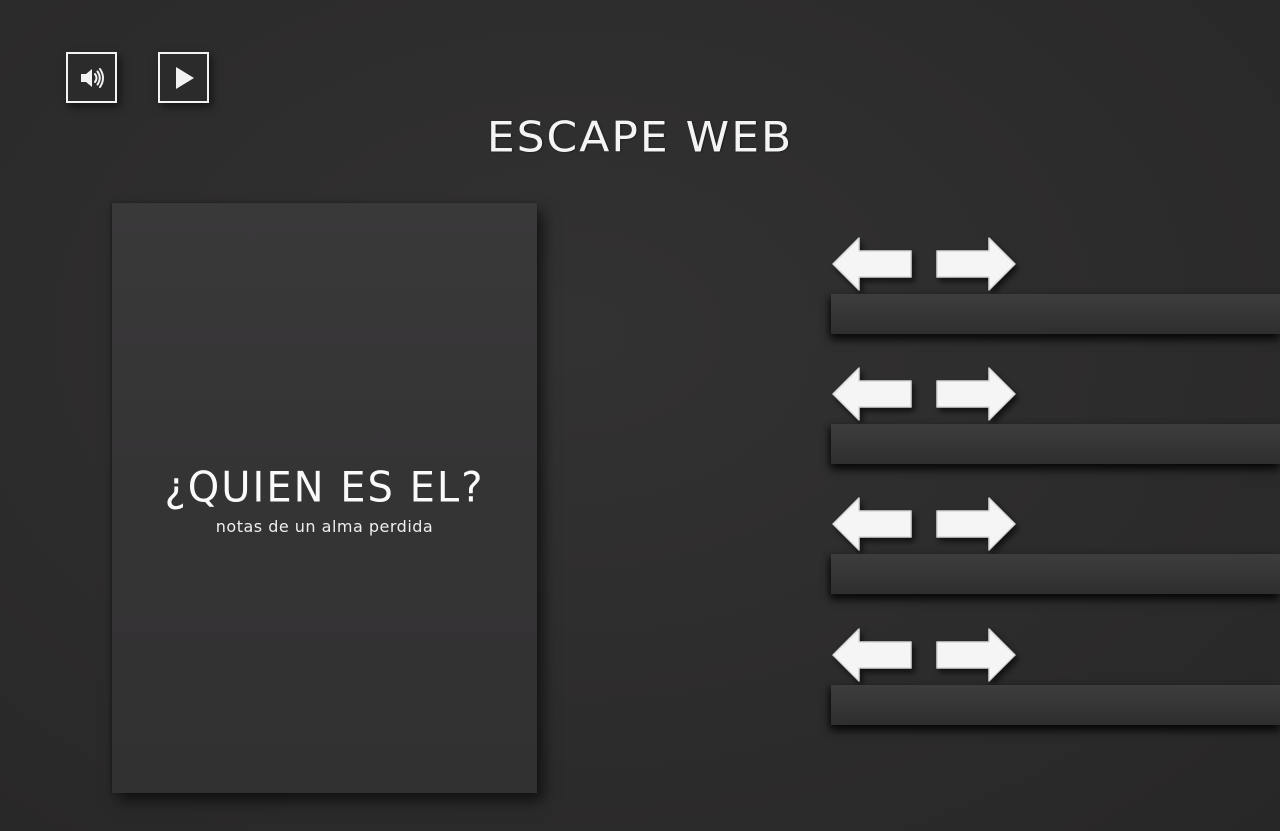 The height and width of the screenshot is (831, 1280). What do you see at coordinates (324, 488) in the screenshot?
I see `book-title: ¿QUIEN ES EL?` at bounding box center [324, 488].